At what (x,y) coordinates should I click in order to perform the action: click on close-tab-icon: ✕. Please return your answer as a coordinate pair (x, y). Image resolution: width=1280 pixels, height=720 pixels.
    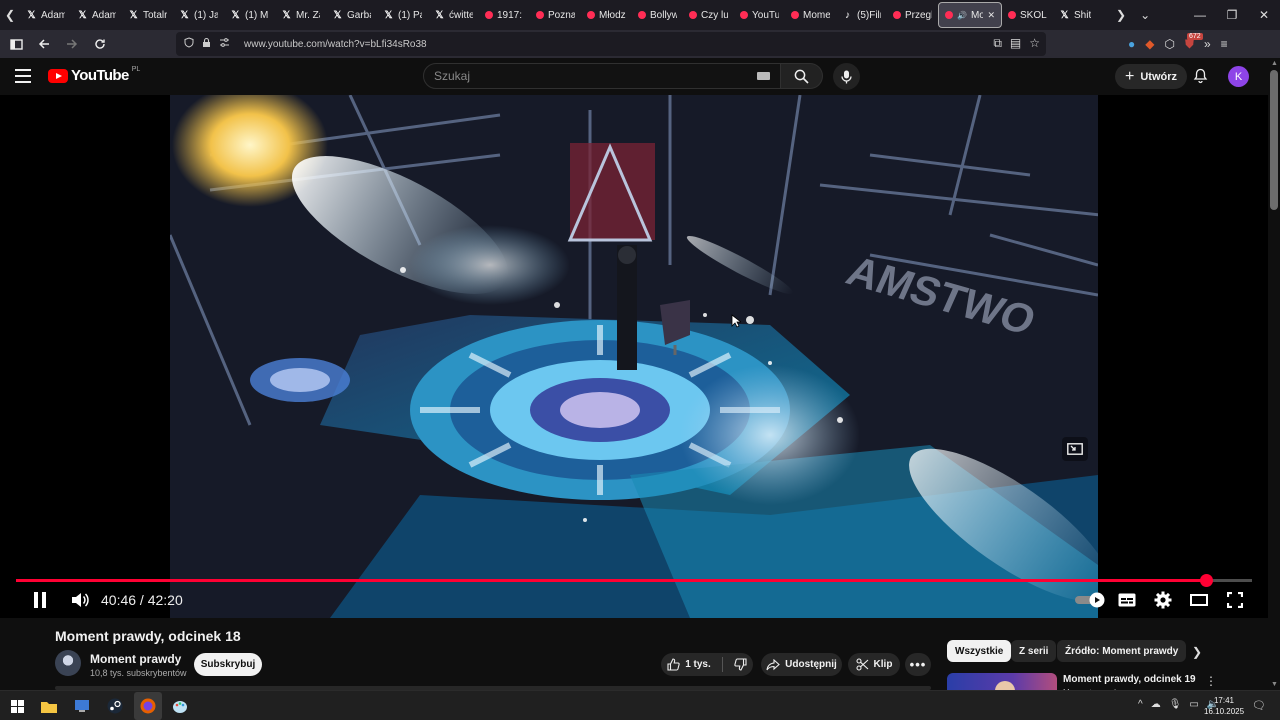
    Looking at the image, I should click on (991, 15).